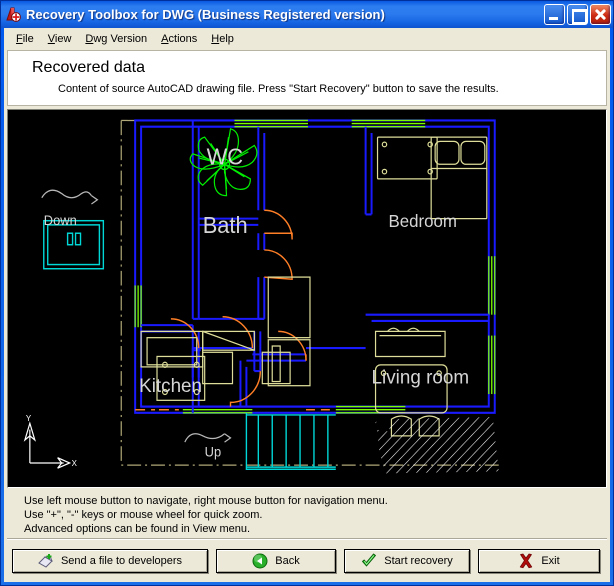 Image resolution: width=614 pixels, height=586 pixels. I want to click on green-check-icon, so click(369, 561).